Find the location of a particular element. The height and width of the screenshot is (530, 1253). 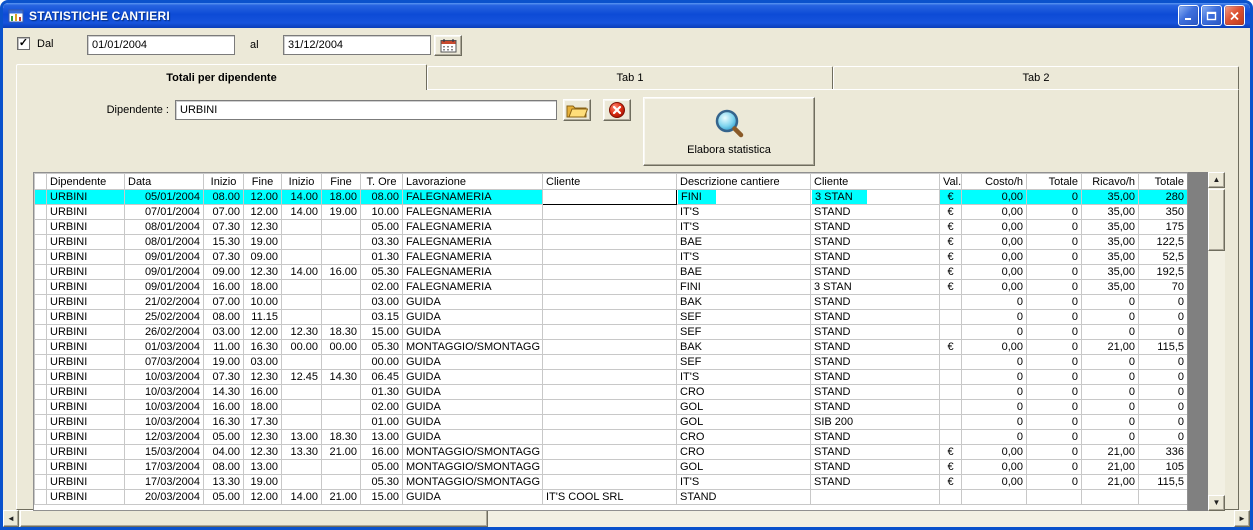

cell: 09/01/2004 is located at coordinates (164, 257).